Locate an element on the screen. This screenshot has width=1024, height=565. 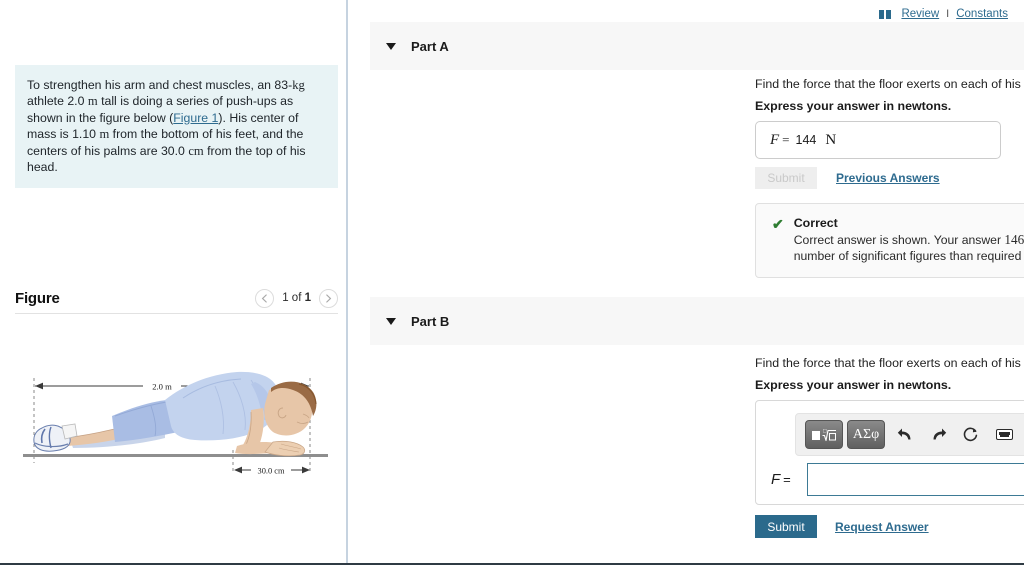
redo-button is located at coordinates (938, 434).